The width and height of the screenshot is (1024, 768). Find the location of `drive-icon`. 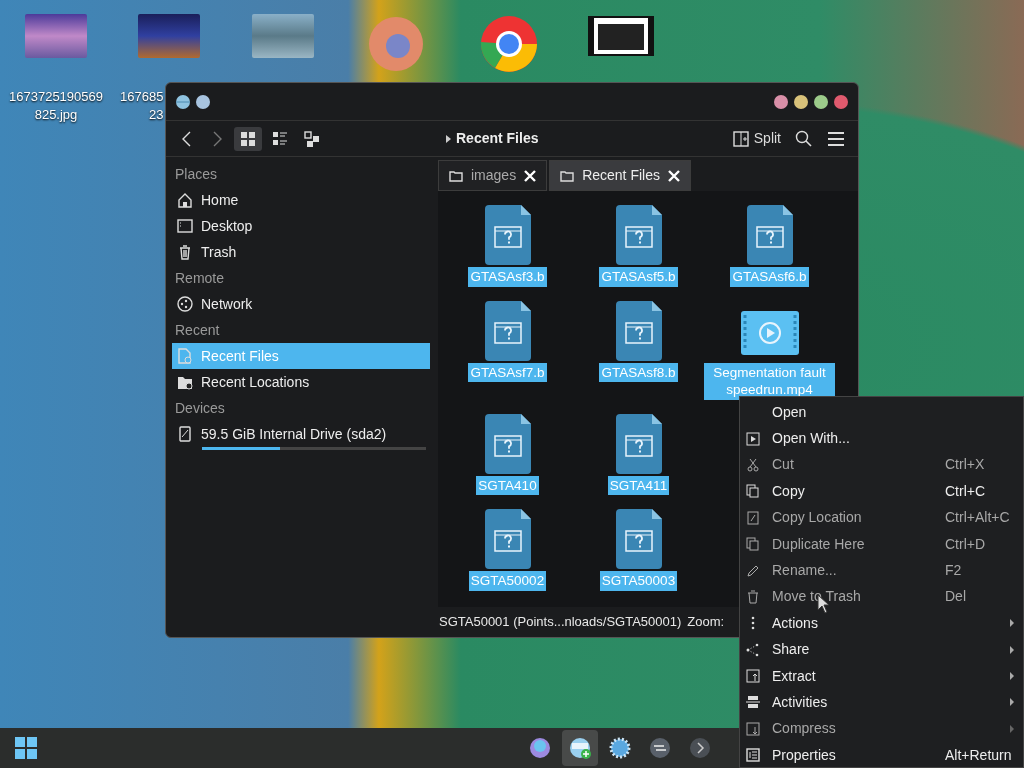

drive-icon is located at coordinates (185, 434).